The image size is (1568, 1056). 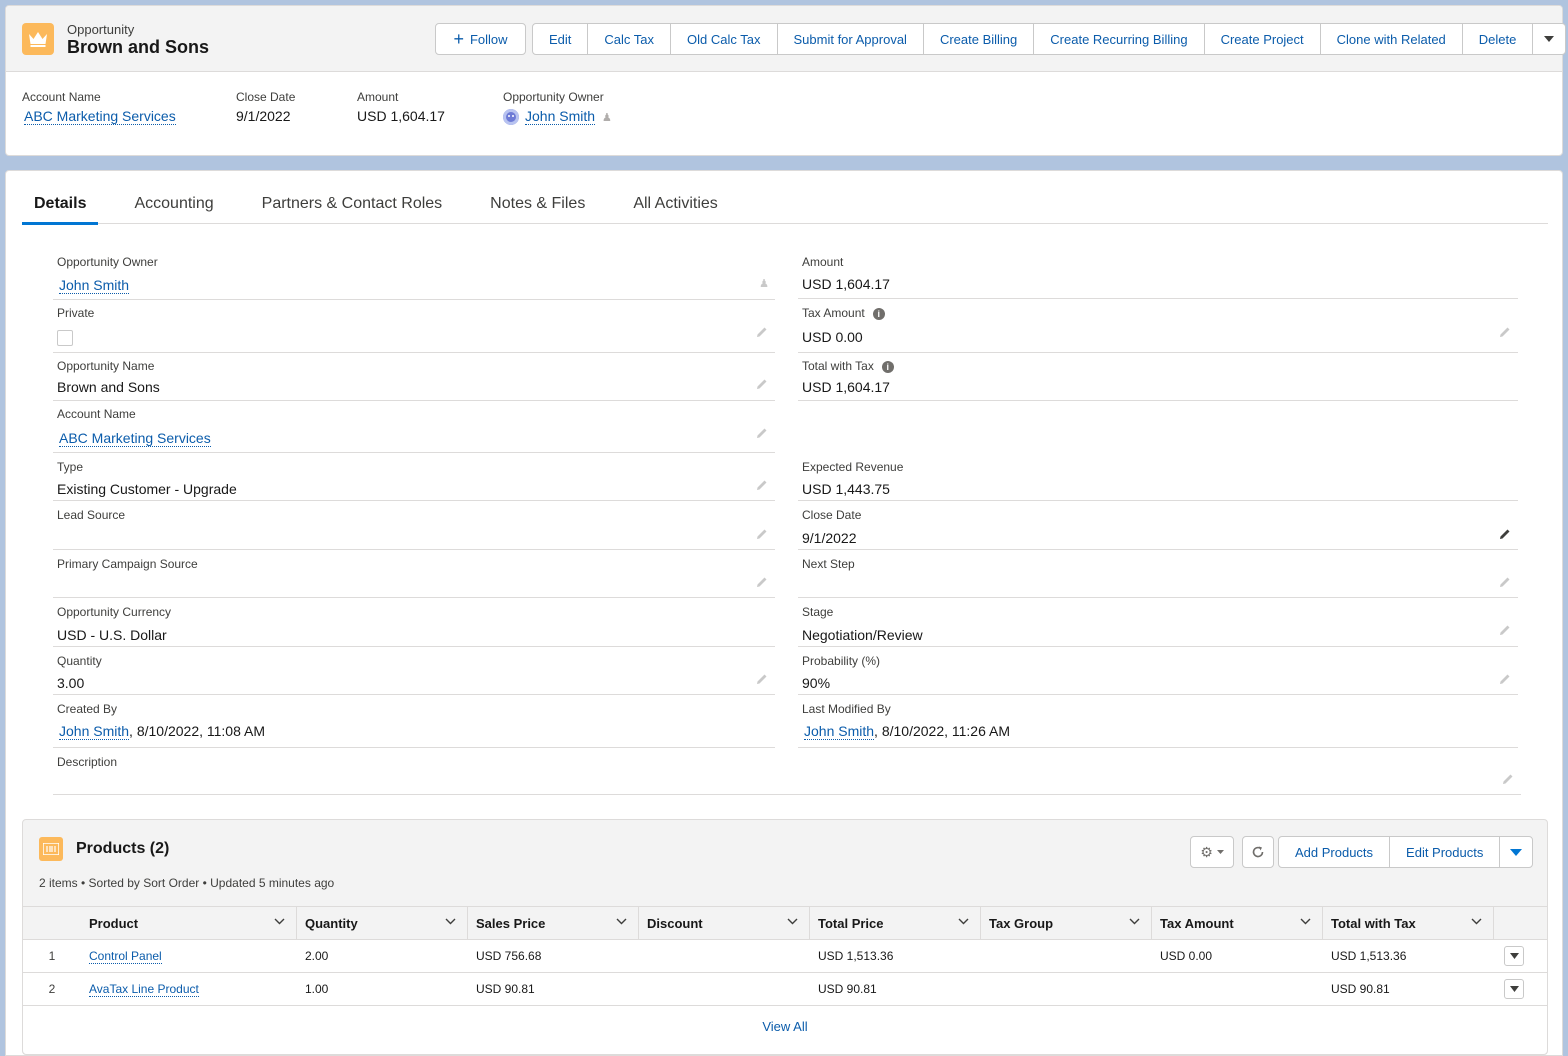 What do you see at coordinates (1263, 39) in the screenshot?
I see `create-project-button: Create Project` at bounding box center [1263, 39].